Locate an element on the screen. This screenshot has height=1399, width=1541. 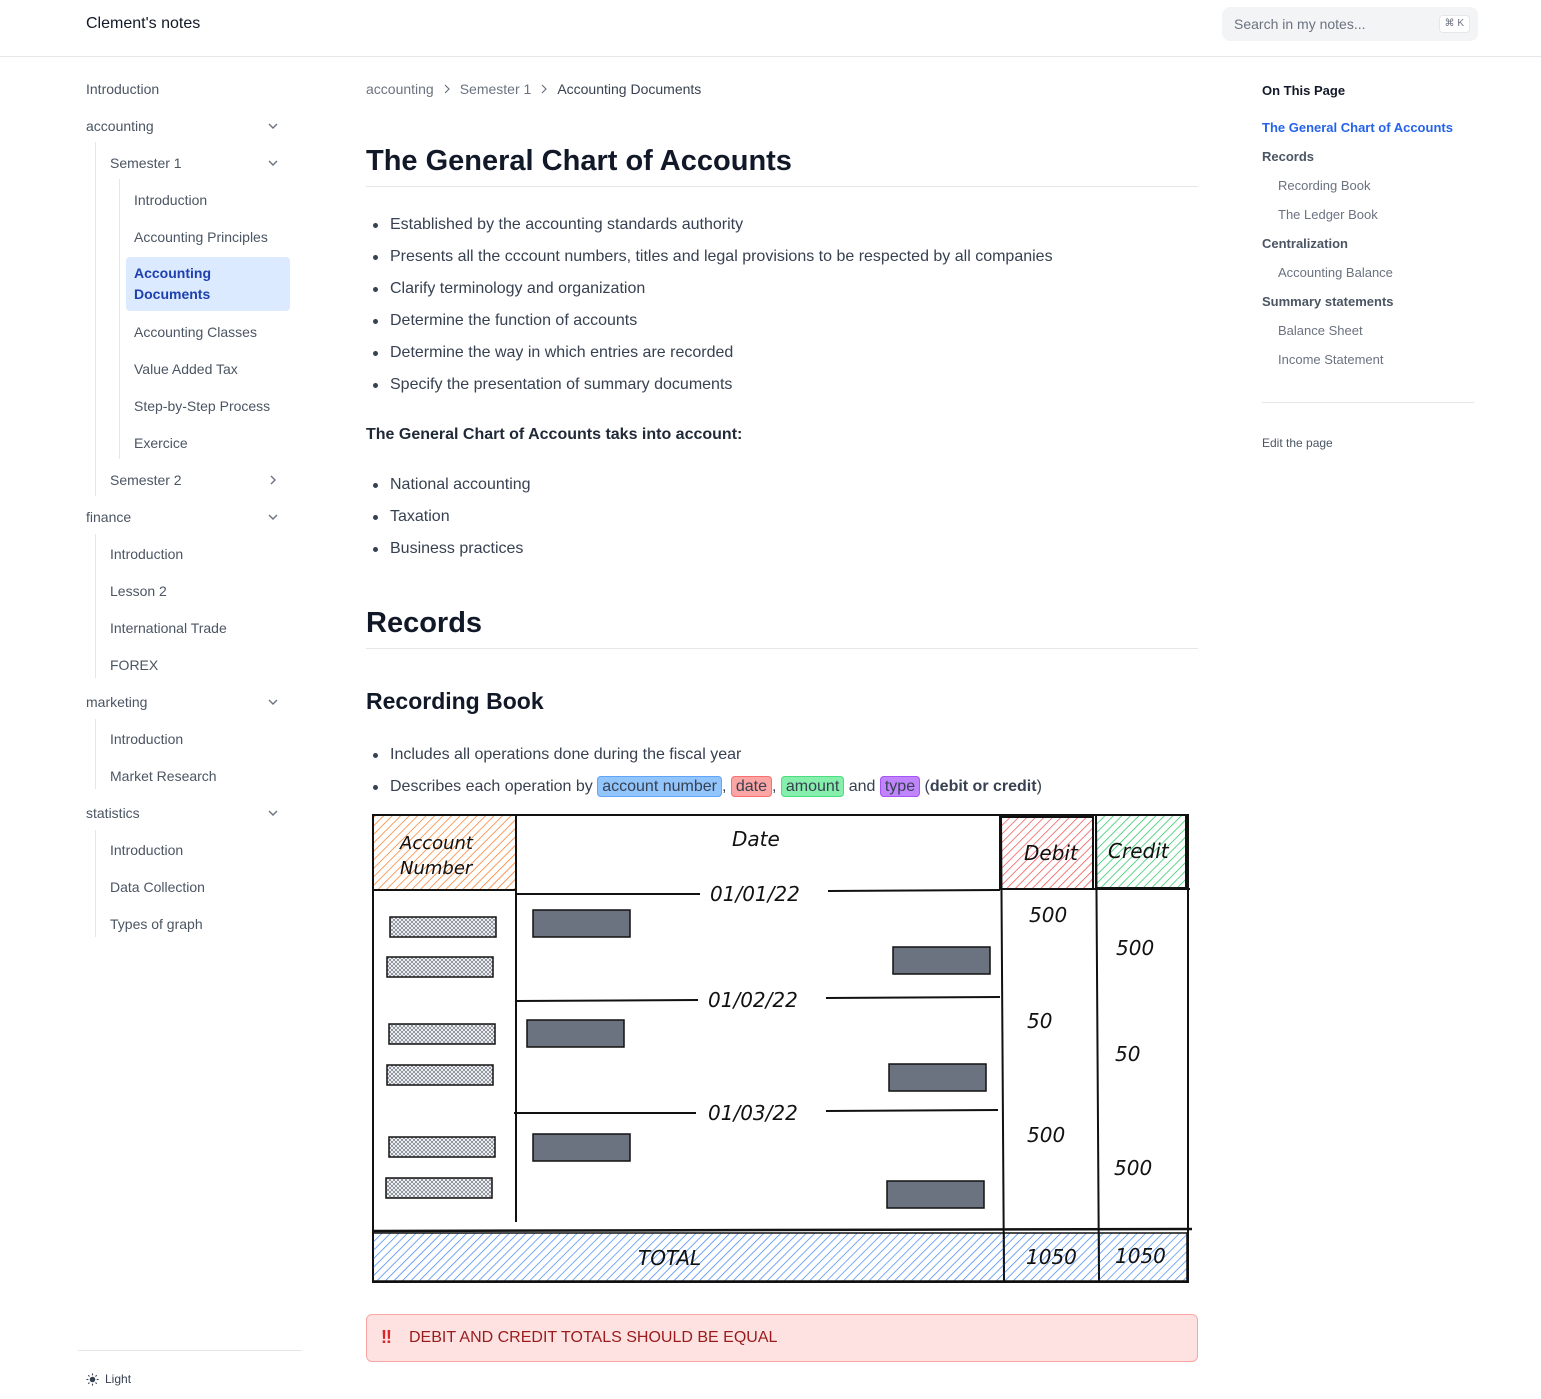
sidebar-item-acc-introduction: Introduction is located at coordinates (170, 200).